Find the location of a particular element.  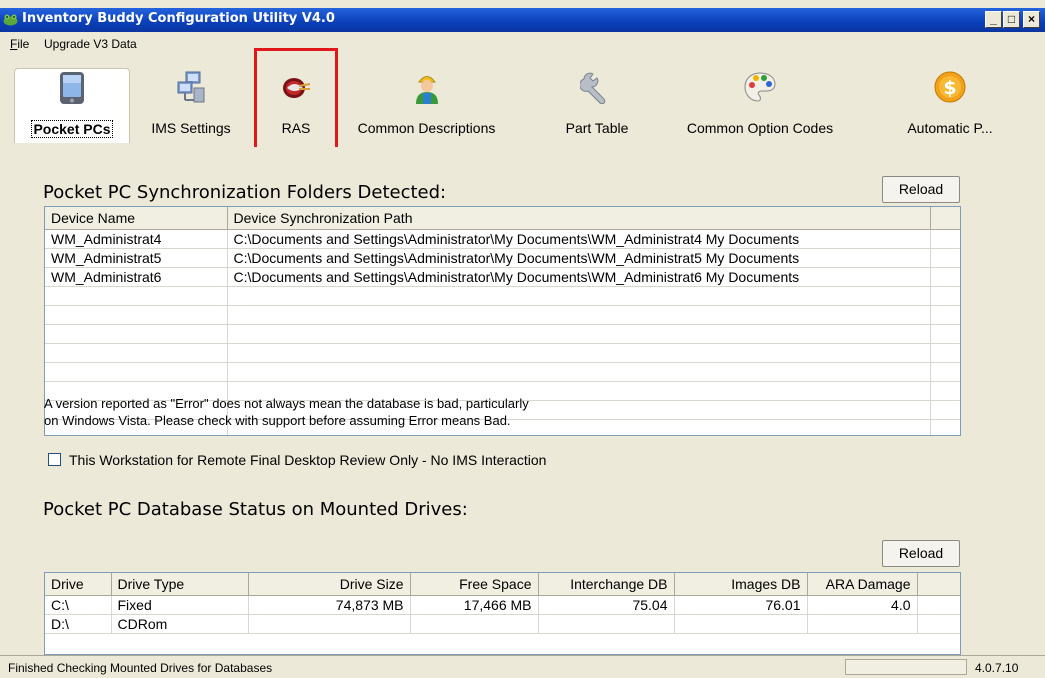

tab-ims-settings: IMS Settings is located at coordinates (191, 105).